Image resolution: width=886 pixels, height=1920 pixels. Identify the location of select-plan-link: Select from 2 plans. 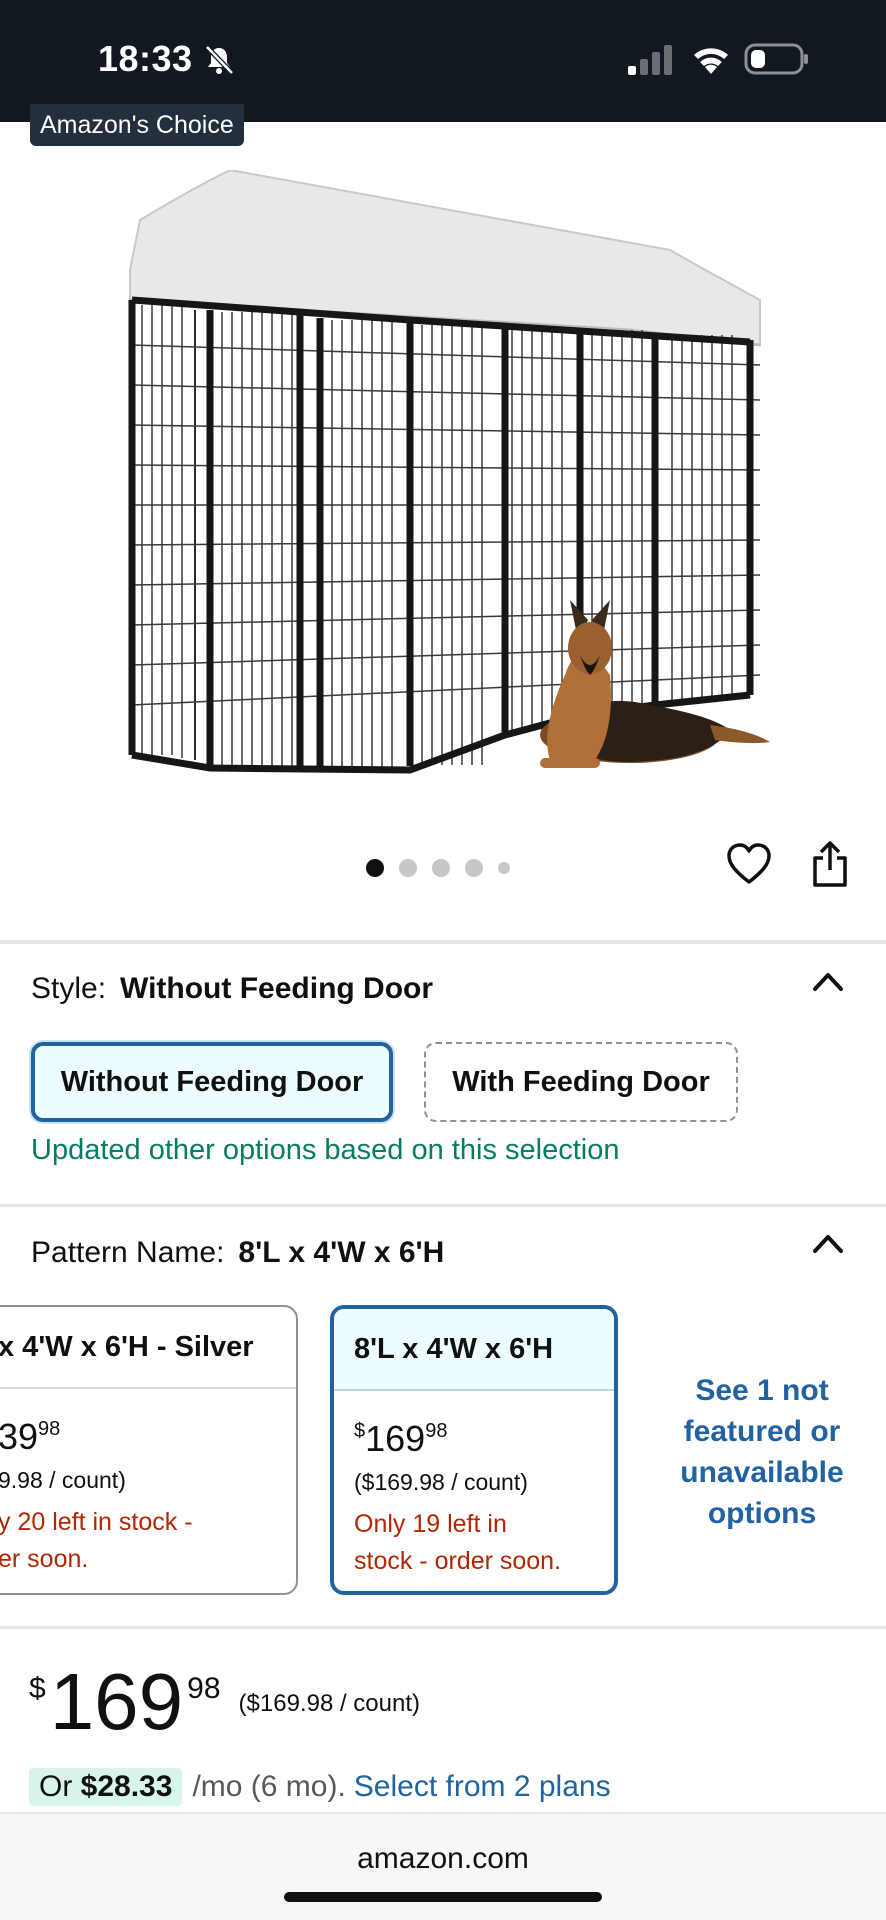
(482, 1787).